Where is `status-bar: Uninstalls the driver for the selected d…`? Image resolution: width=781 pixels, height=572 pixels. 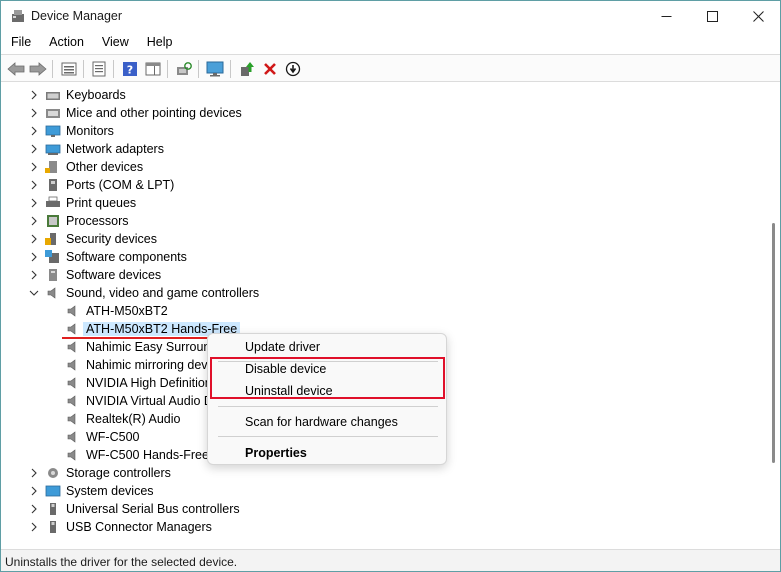 status-bar: Uninstalls the driver for the selected d… is located at coordinates (390, 560).